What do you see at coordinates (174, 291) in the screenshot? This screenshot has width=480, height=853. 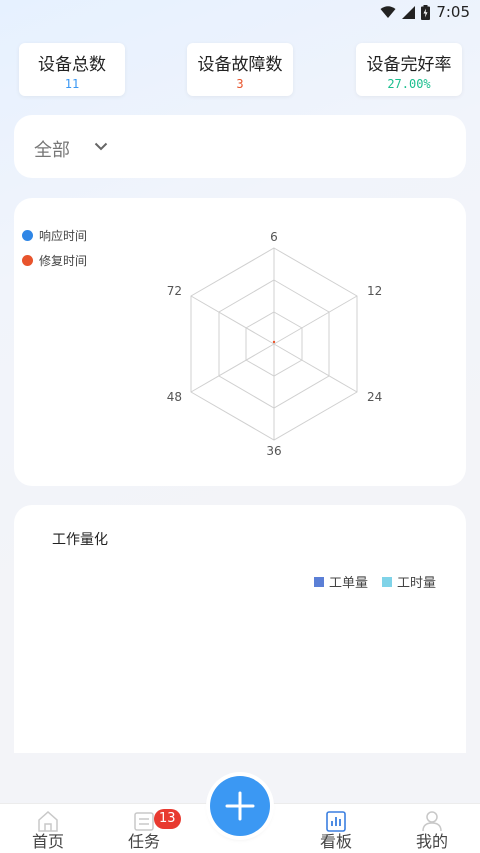 I see `radar-axis-label: 72` at bounding box center [174, 291].